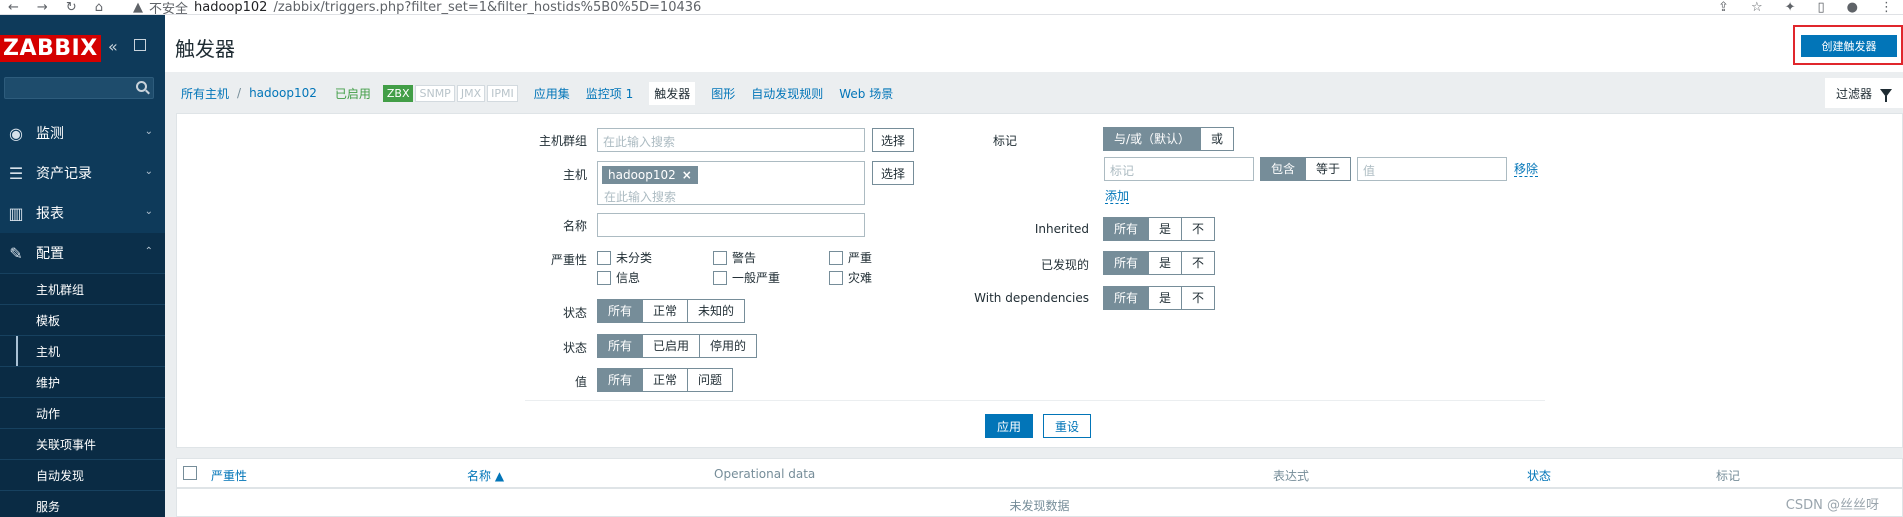 The width and height of the screenshot is (1903, 517). I want to click on star-icon: ☆, so click(1757, 7).